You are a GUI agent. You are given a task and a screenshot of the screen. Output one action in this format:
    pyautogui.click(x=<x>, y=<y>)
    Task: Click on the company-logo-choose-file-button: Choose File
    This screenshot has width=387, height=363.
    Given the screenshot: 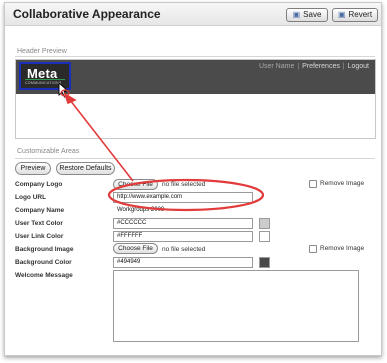 What is the action you would take?
    pyautogui.click(x=135, y=184)
    